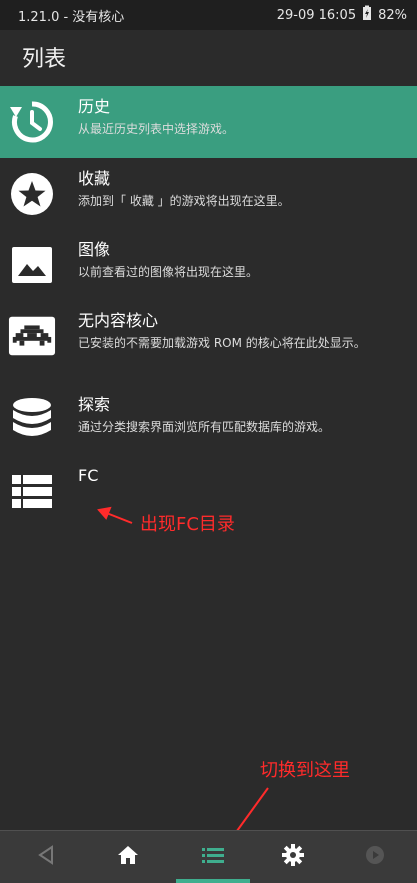  I want to click on run-tab, so click(375, 855).